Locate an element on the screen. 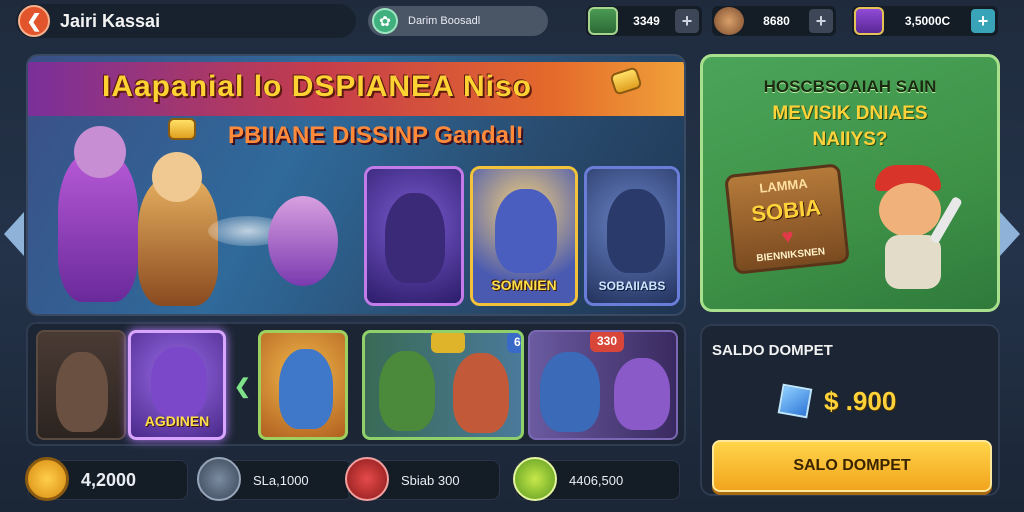 The width and height of the screenshot is (1024, 512). stat-value: 4406,500 is located at coordinates (596, 480).